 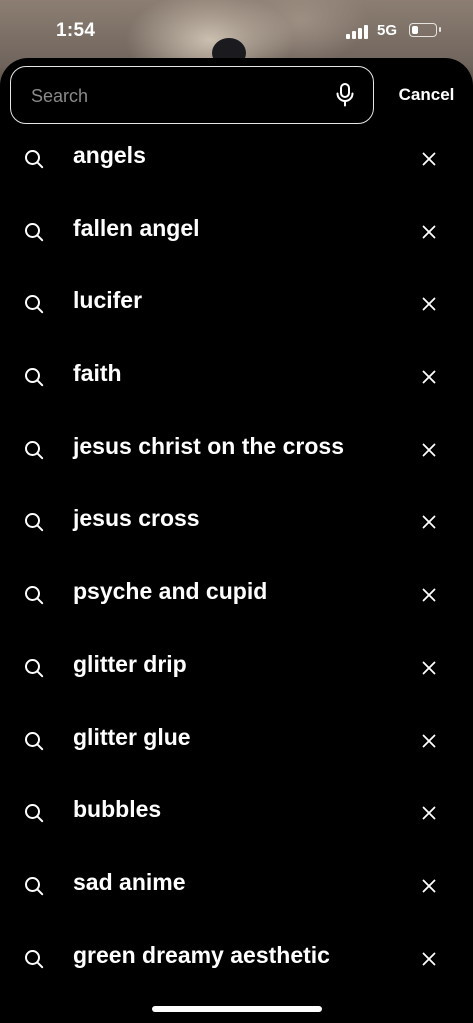 I want to click on search-history-label: angels, so click(x=109, y=155).